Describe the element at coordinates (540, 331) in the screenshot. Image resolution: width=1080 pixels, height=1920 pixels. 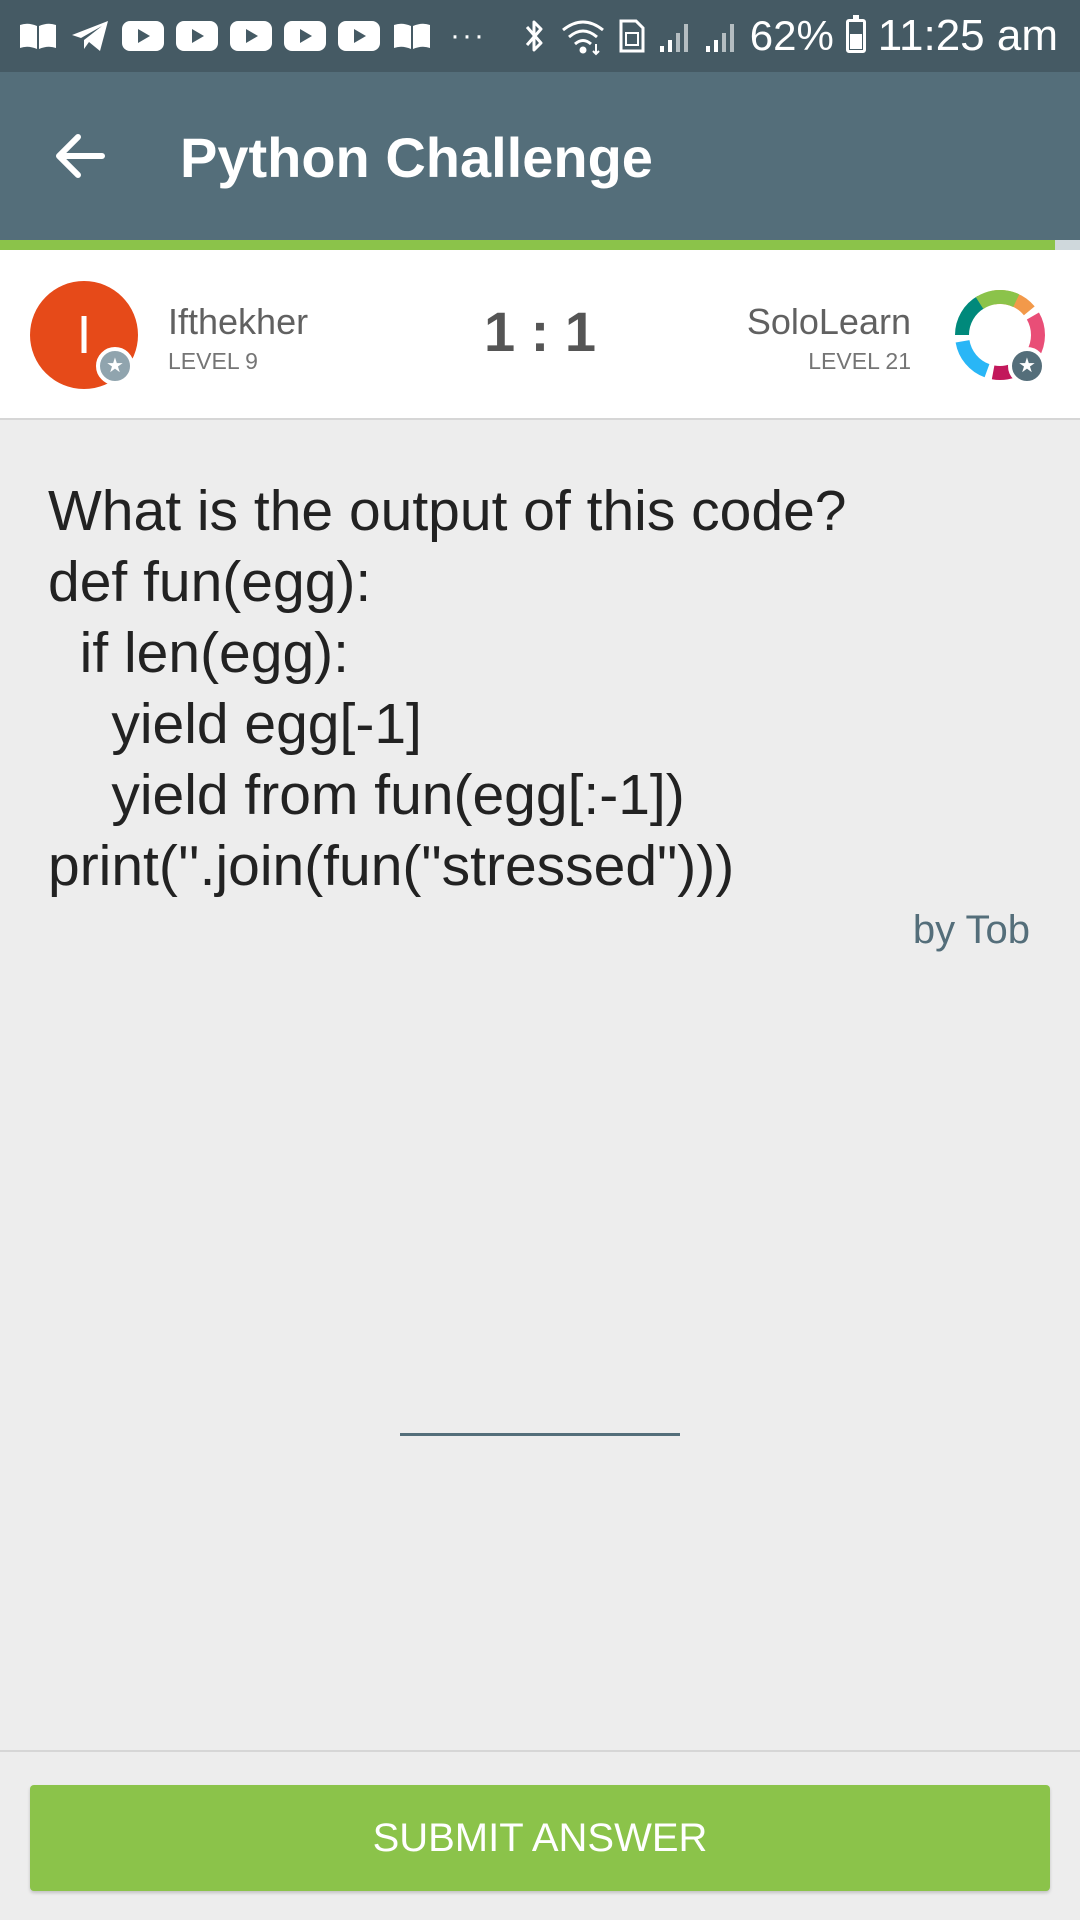
I see `score: 1` at that location.